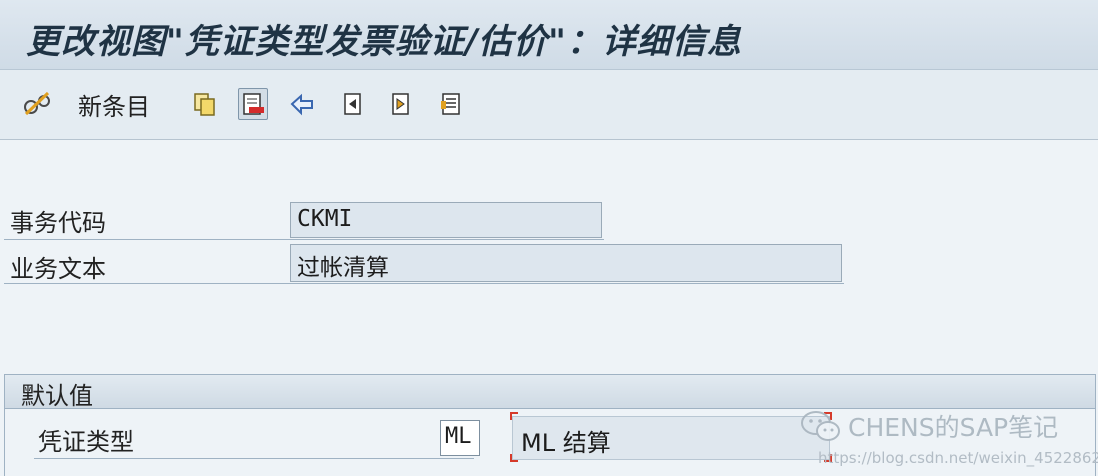 This screenshot has height=476, width=1098. What do you see at coordinates (514, 416) in the screenshot?
I see `required-corner-top-left` at bounding box center [514, 416].